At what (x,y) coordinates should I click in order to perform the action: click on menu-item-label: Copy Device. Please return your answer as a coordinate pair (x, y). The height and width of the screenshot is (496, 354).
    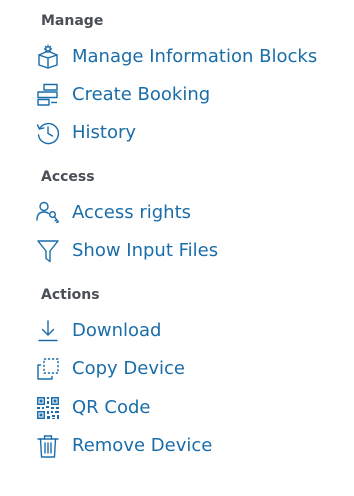
    Looking at the image, I should click on (128, 368).